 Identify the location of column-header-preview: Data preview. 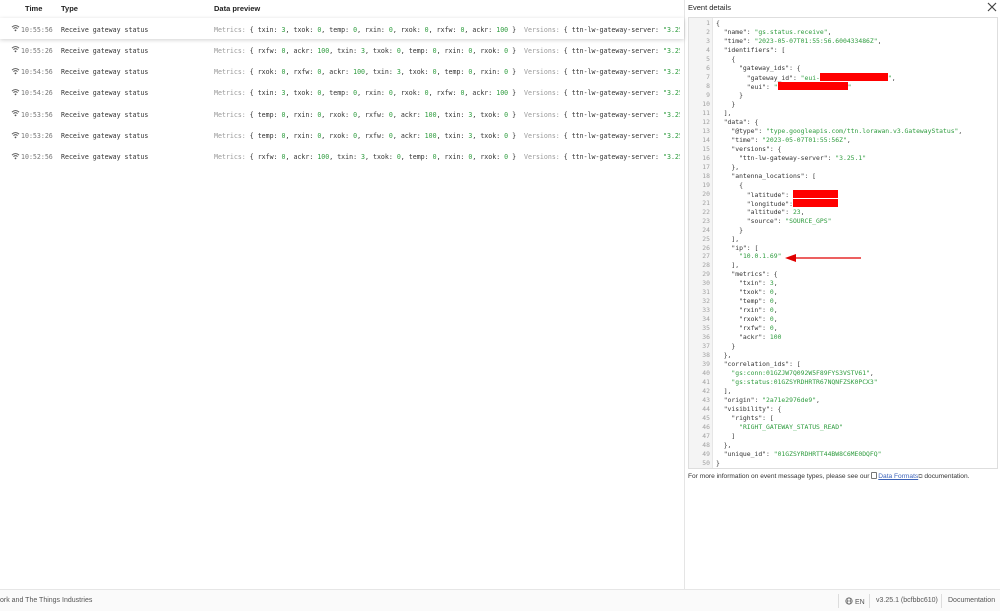
(237, 8).